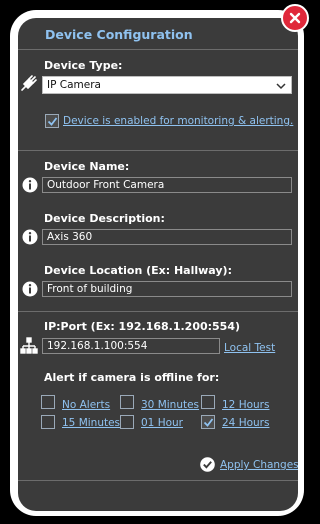 Image resolution: width=320 pixels, height=524 pixels. What do you see at coordinates (170, 405) in the screenshot?
I see `30-minutes-option: 30 Minutes` at bounding box center [170, 405].